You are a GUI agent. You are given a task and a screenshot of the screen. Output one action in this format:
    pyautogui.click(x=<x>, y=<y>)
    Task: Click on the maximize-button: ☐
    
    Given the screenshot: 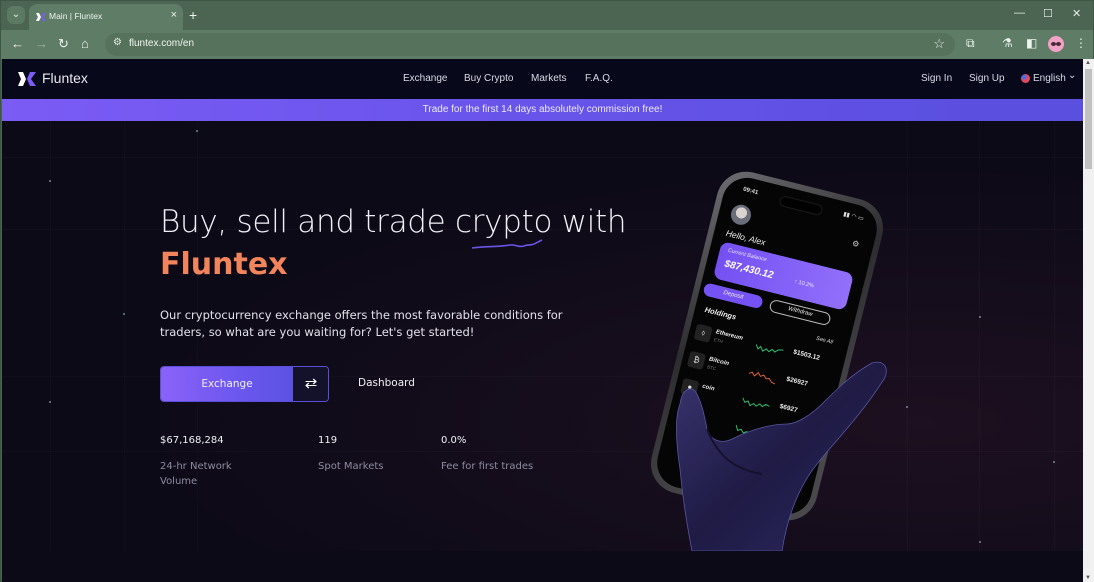 What is the action you would take?
    pyautogui.click(x=1048, y=13)
    